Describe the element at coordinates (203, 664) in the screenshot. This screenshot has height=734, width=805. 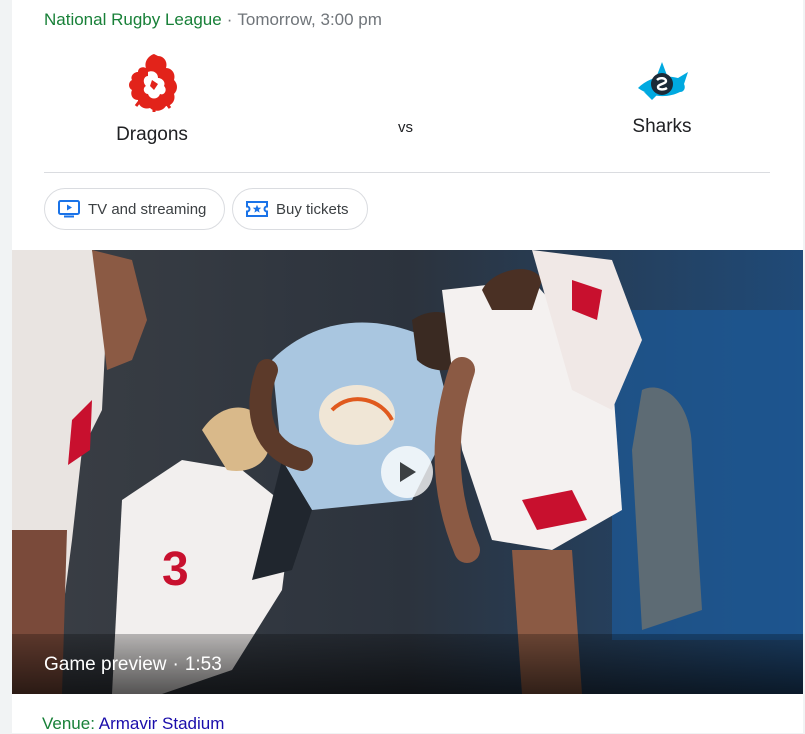
I see `video-duration: 1:53` at that location.